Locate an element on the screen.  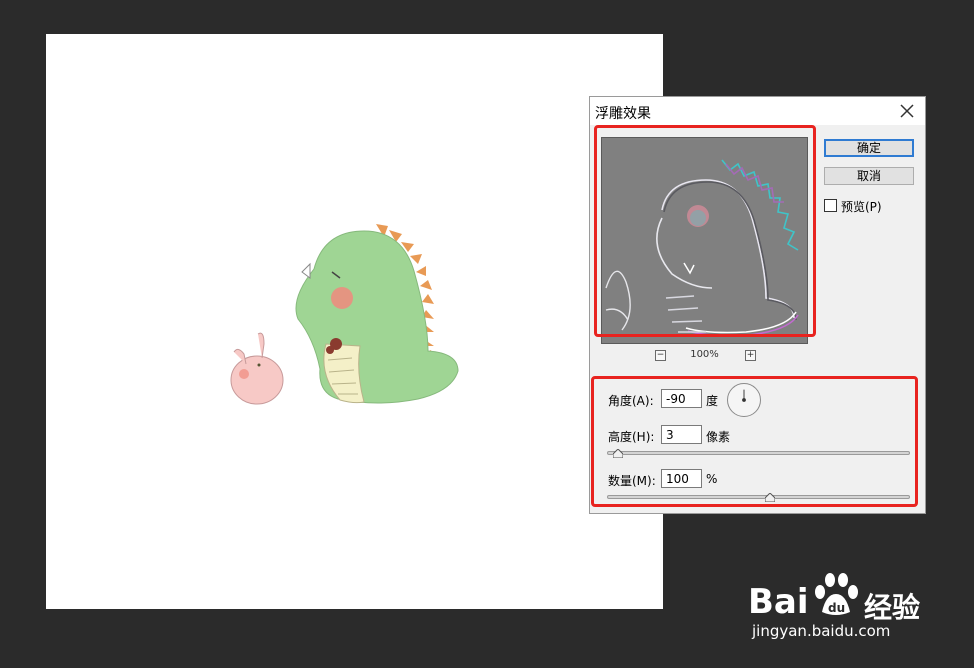
dialog-title: 浮雕效果 is located at coordinates (623, 114).